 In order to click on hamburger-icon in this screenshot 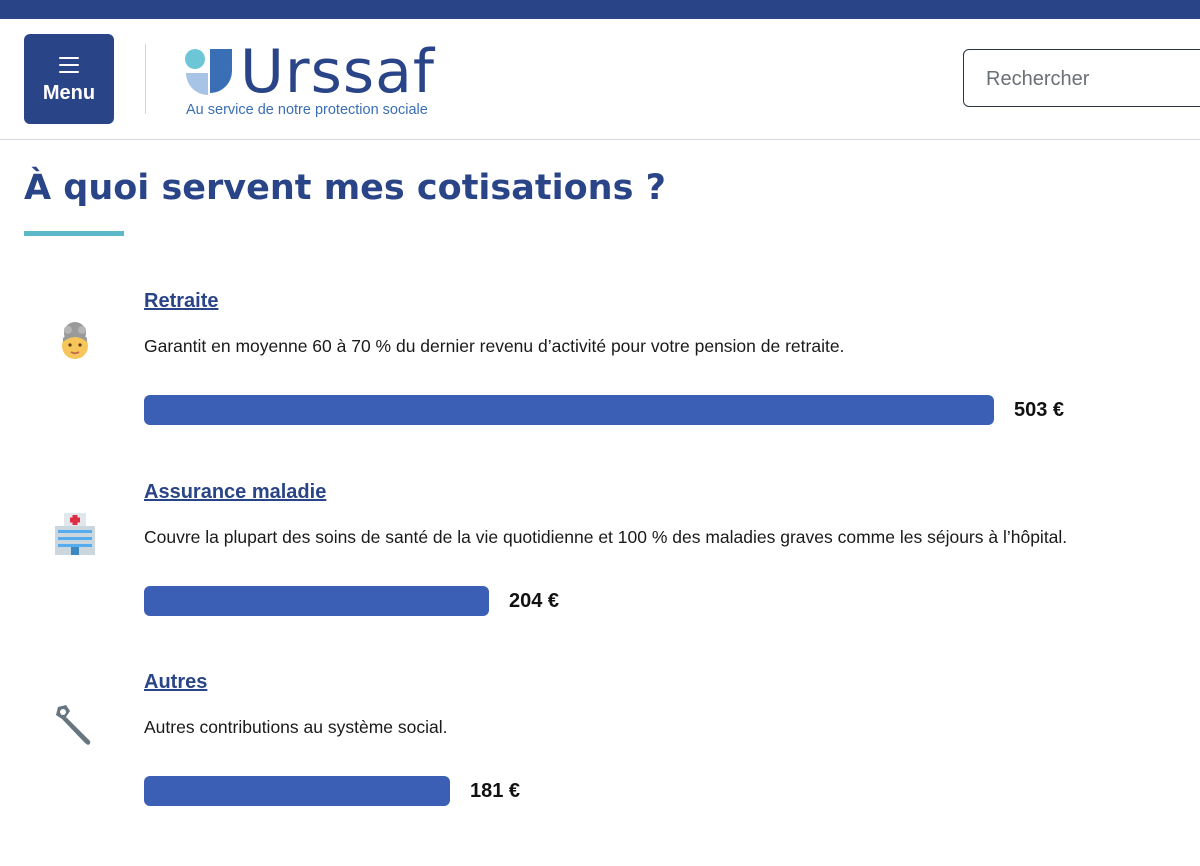, I will do `click(69, 65)`.